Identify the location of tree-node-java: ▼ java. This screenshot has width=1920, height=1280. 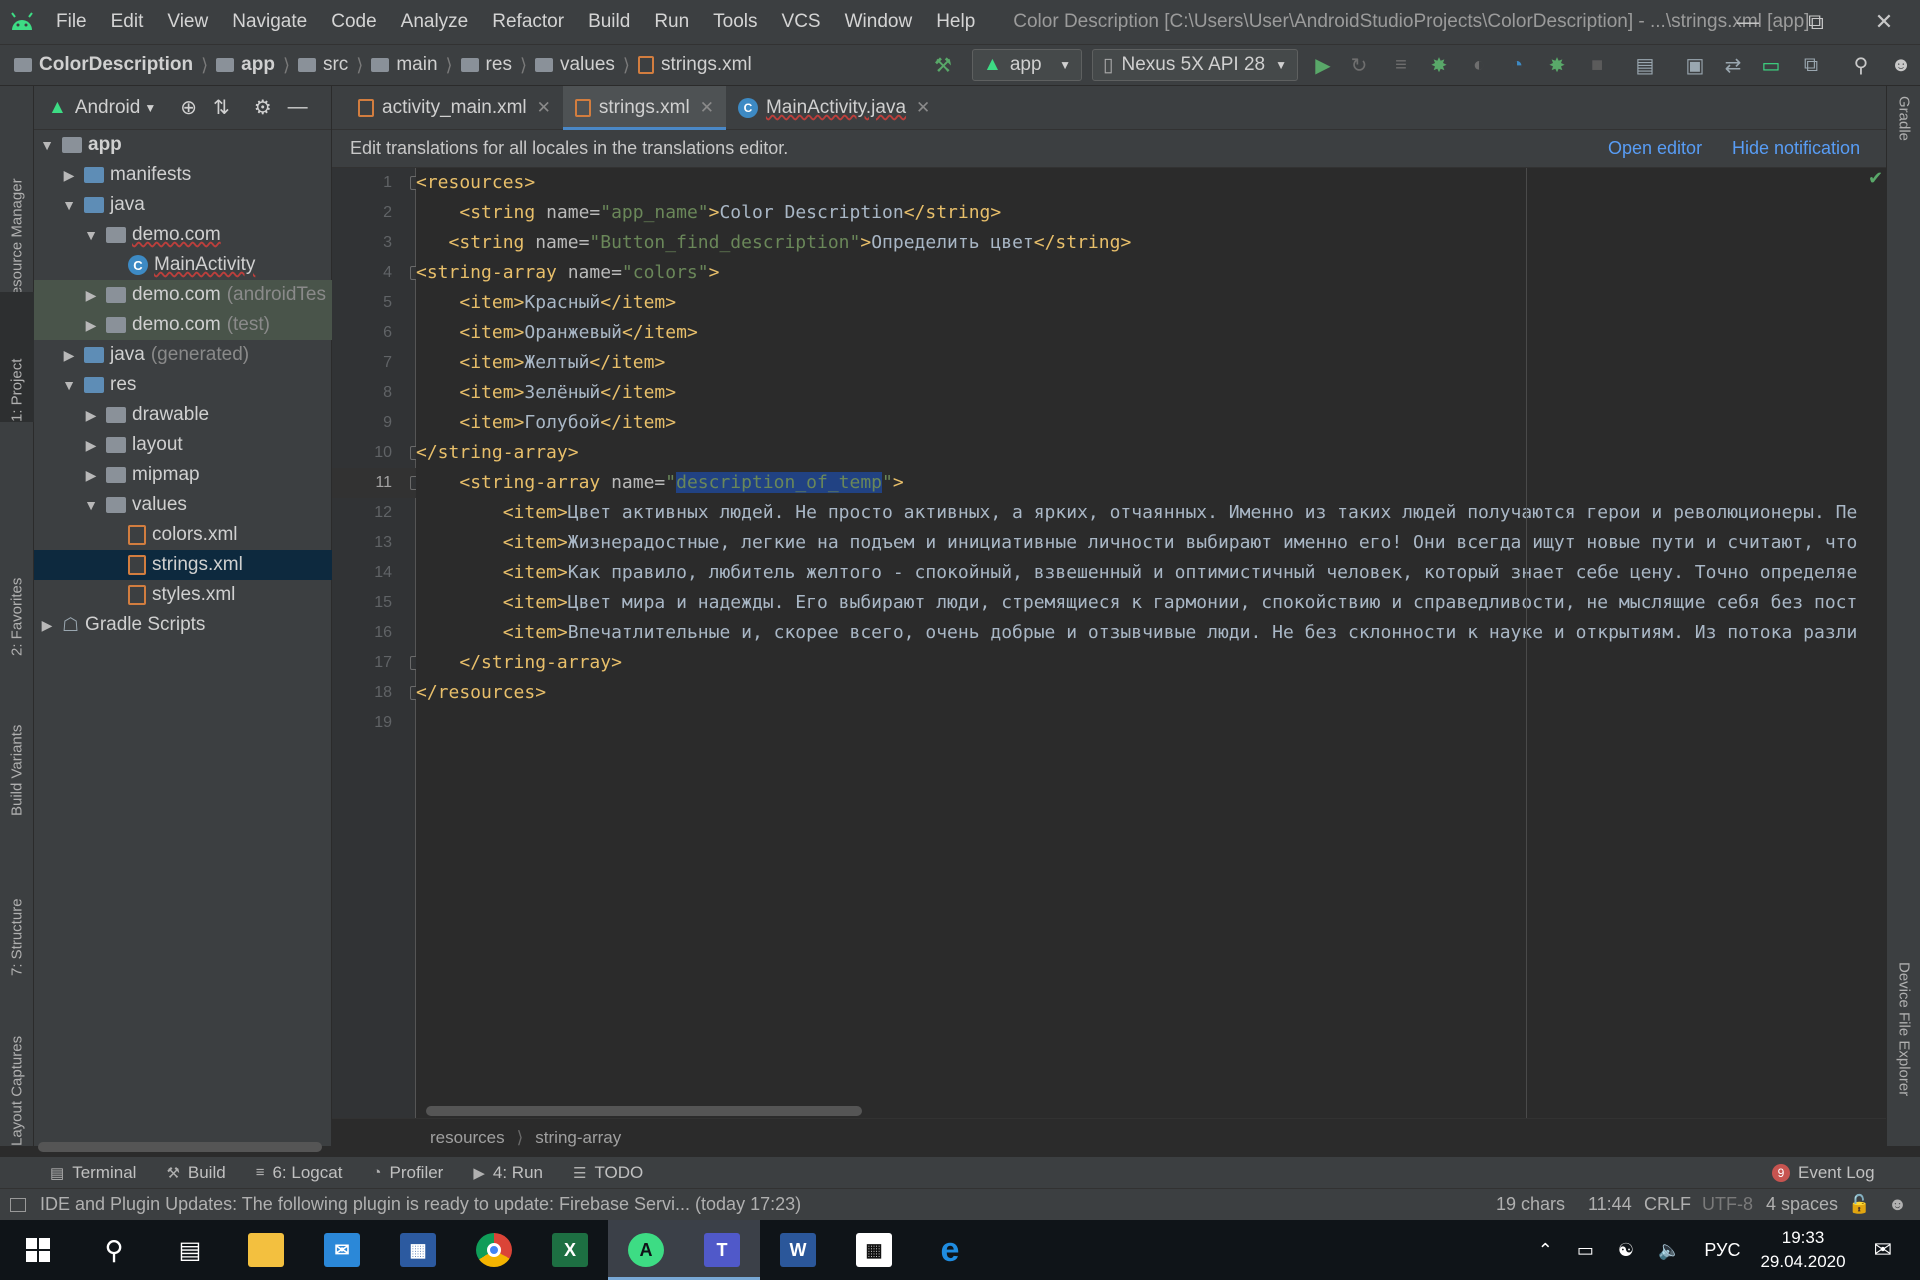
(183, 205).